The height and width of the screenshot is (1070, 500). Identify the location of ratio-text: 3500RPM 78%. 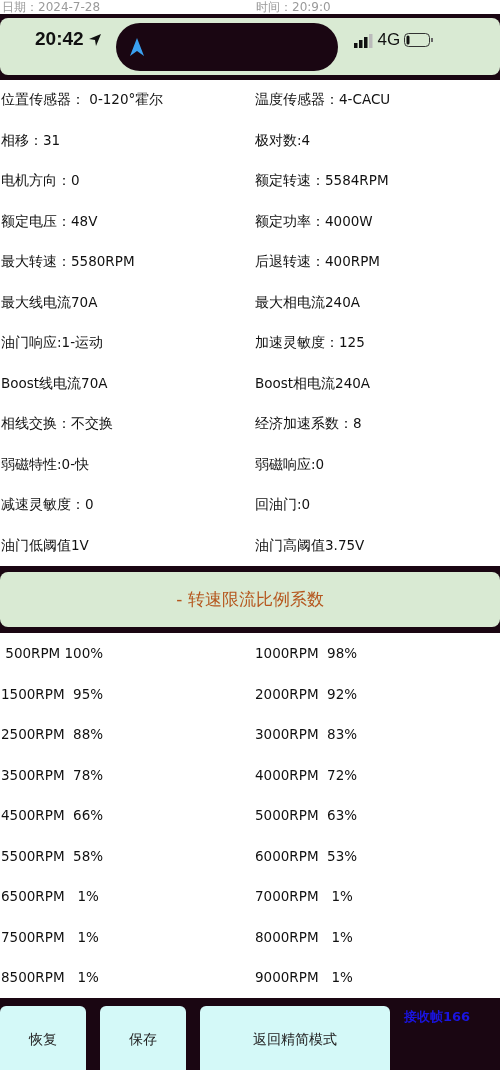
(52, 775).